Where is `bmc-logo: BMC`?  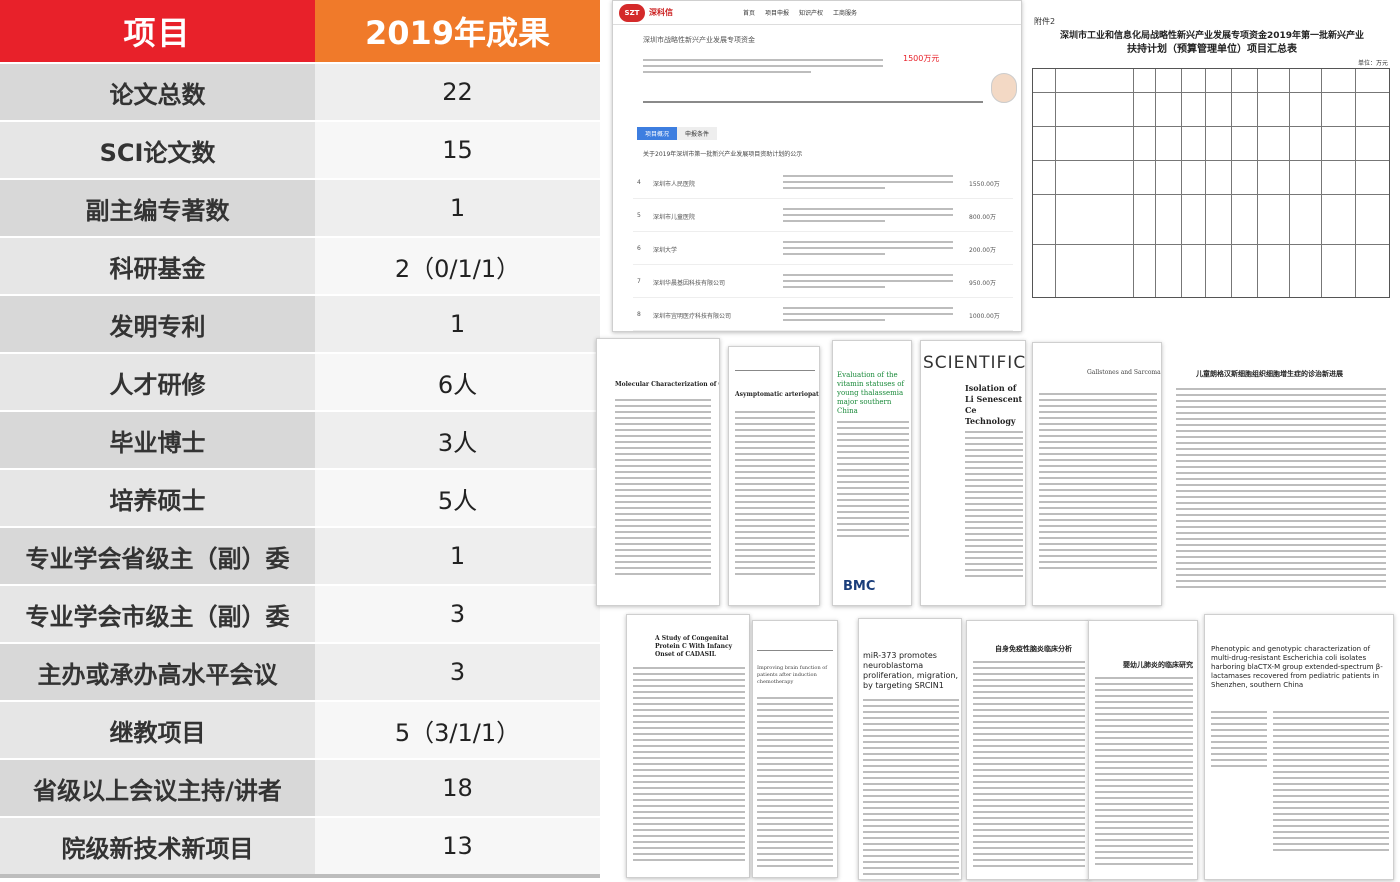
bmc-logo: BMC is located at coordinates (859, 586).